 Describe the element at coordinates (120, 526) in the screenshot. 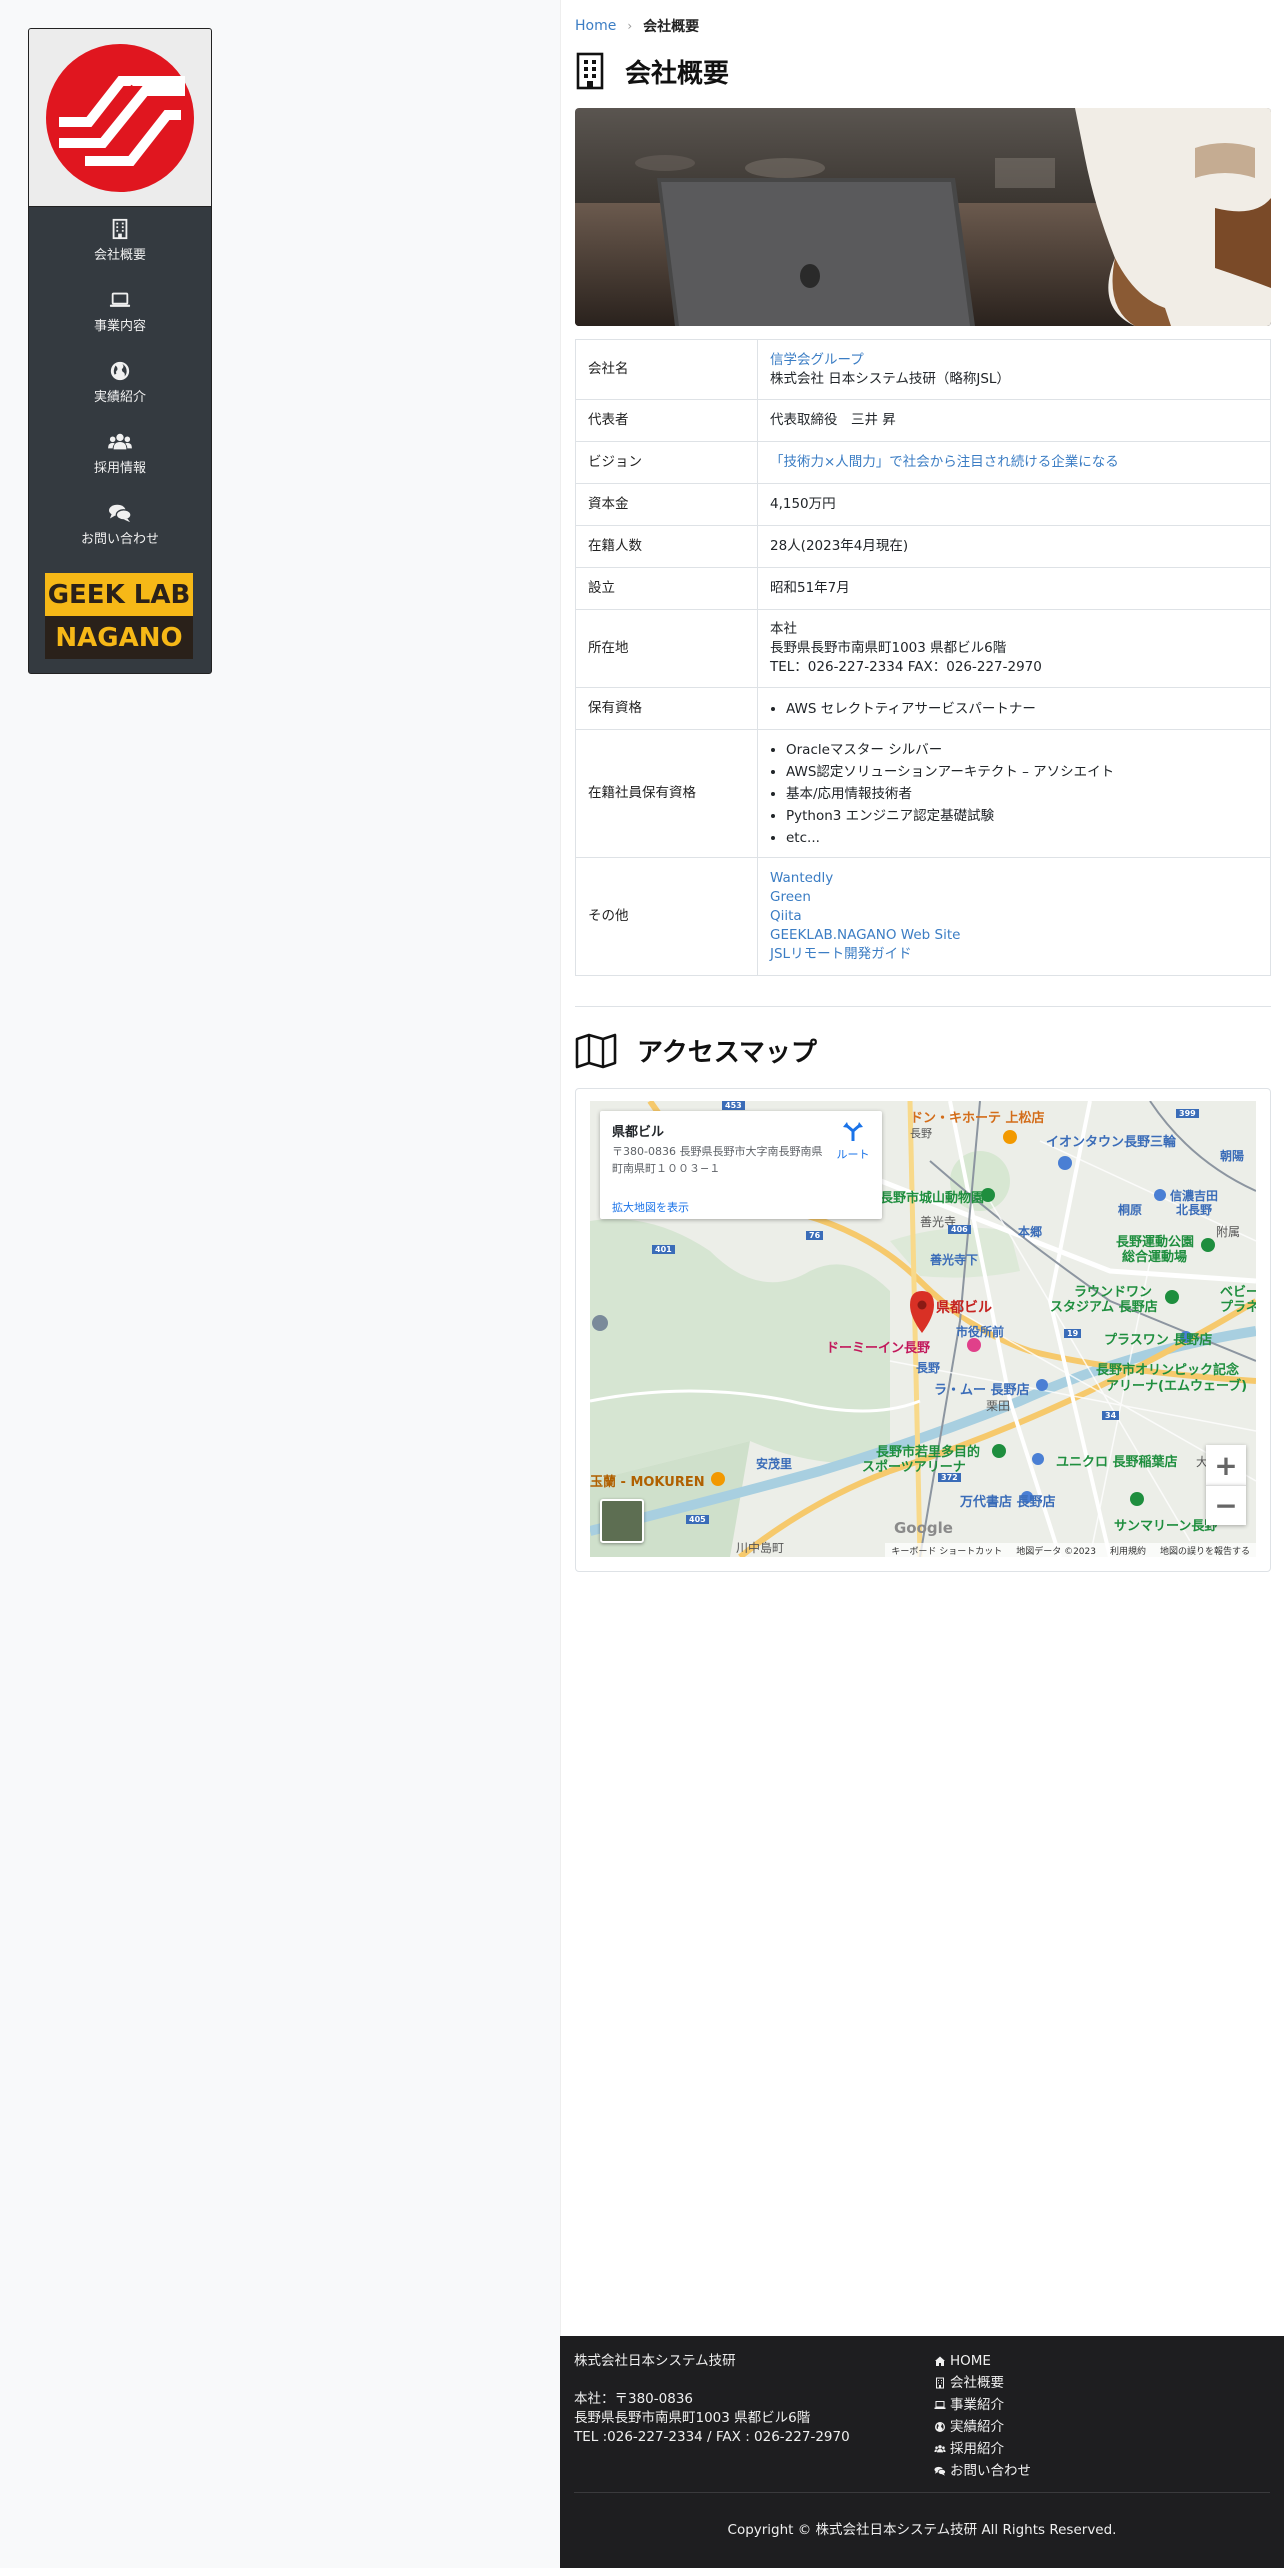

I see `sidebar-item-contact: お問い合わせ` at that location.